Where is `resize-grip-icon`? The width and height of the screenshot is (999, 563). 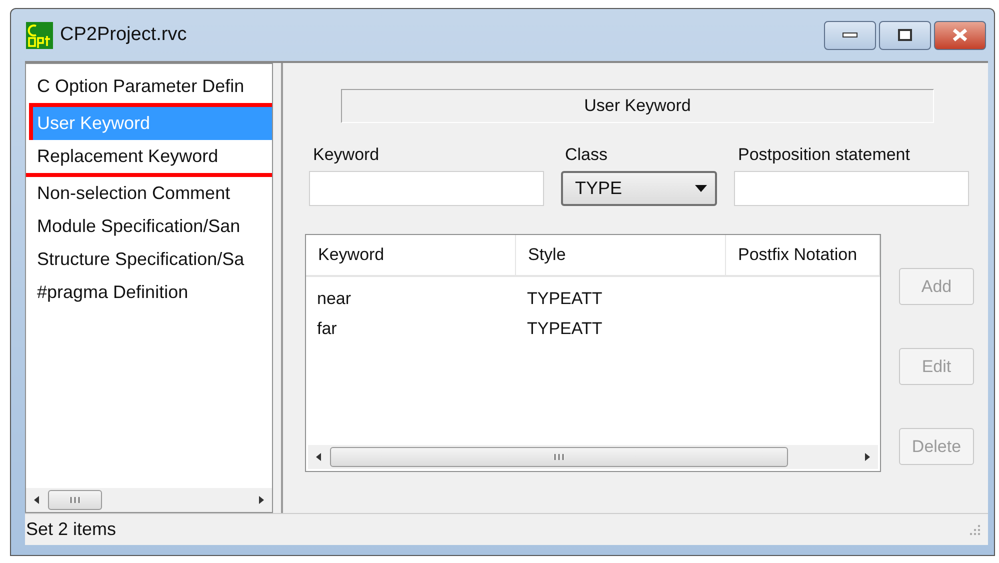 resize-grip-icon is located at coordinates (975, 529).